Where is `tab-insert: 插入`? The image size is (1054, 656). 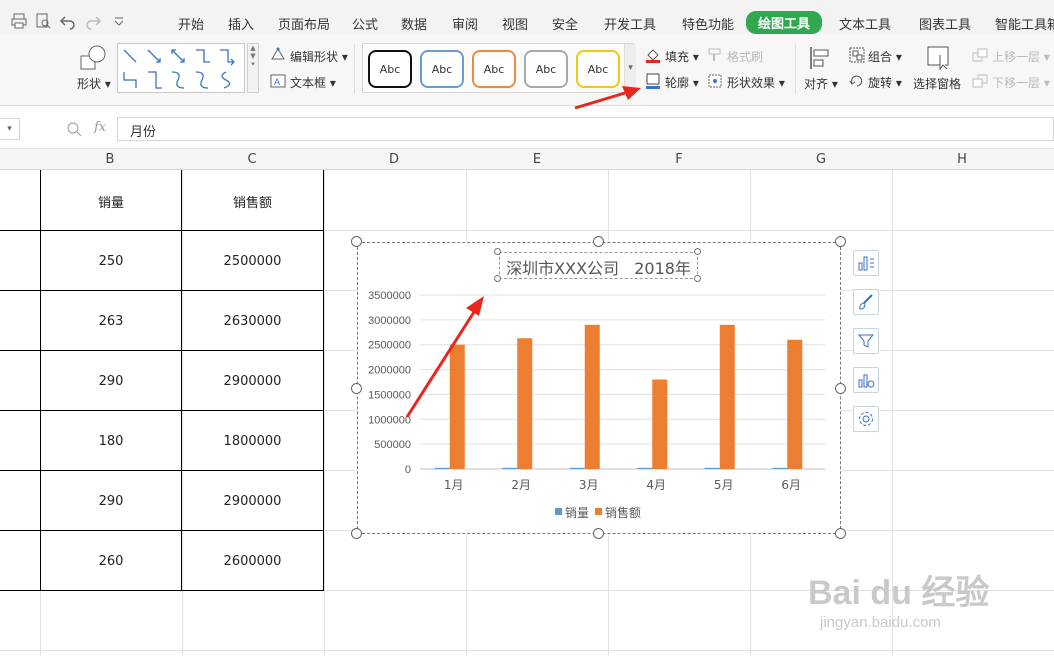
tab-insert: 插入 is located at coordinates (241, 23).